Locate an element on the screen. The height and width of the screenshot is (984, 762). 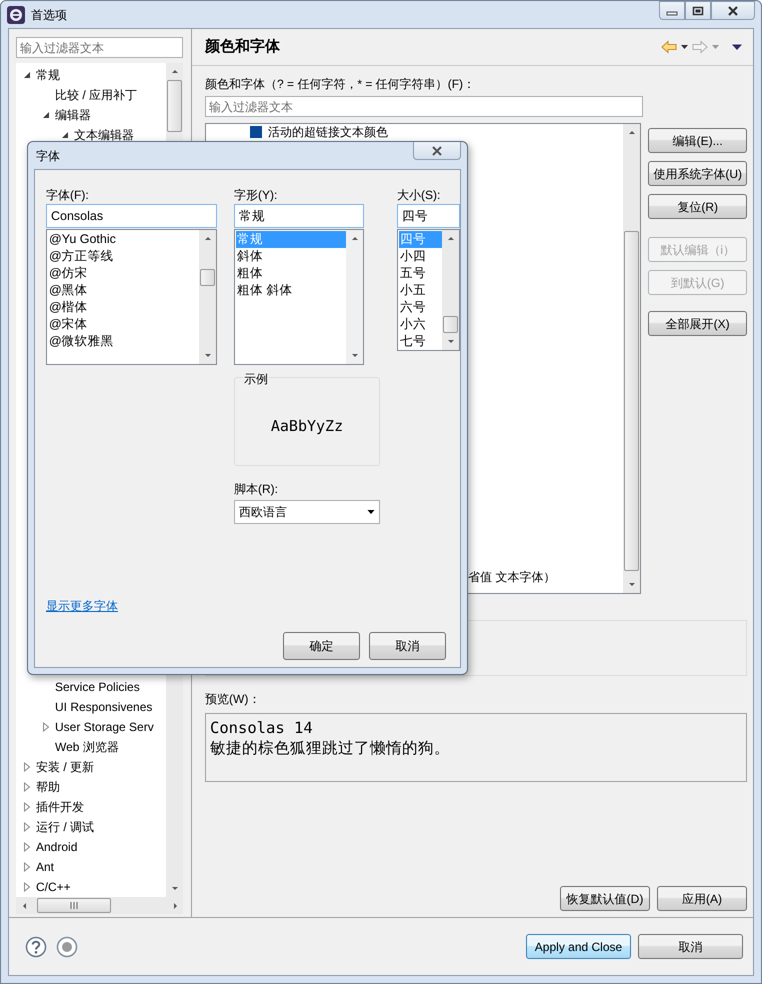
tree-item: Ant is located at coordinates (91, 867).